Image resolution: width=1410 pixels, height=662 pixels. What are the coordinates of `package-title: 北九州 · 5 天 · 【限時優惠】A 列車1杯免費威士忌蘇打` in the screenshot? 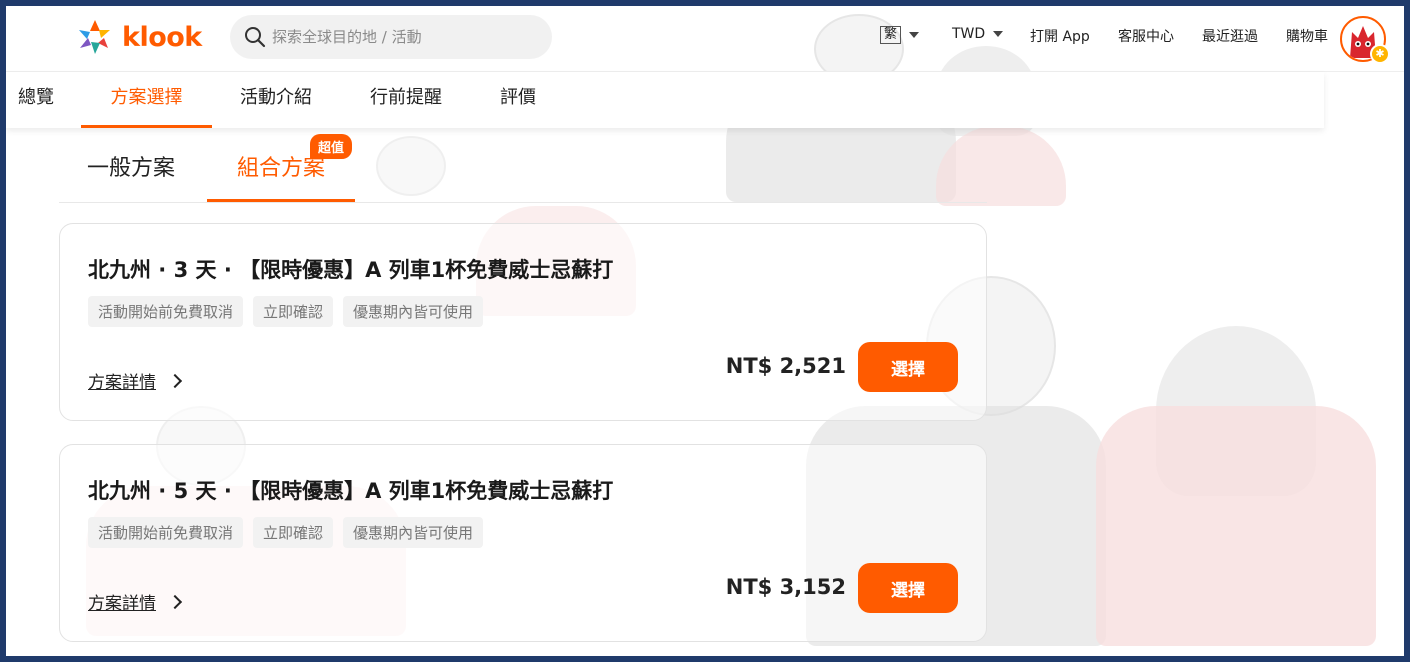 It's located at (351, 491).